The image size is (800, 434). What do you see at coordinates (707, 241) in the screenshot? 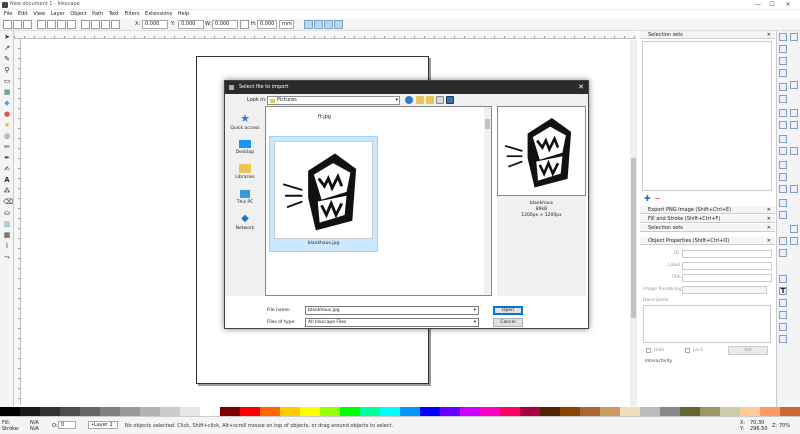
I see `panel-object-properties: Object Properties (Shift+Ctrl+O) ✕` at bounding box center [707, 241].